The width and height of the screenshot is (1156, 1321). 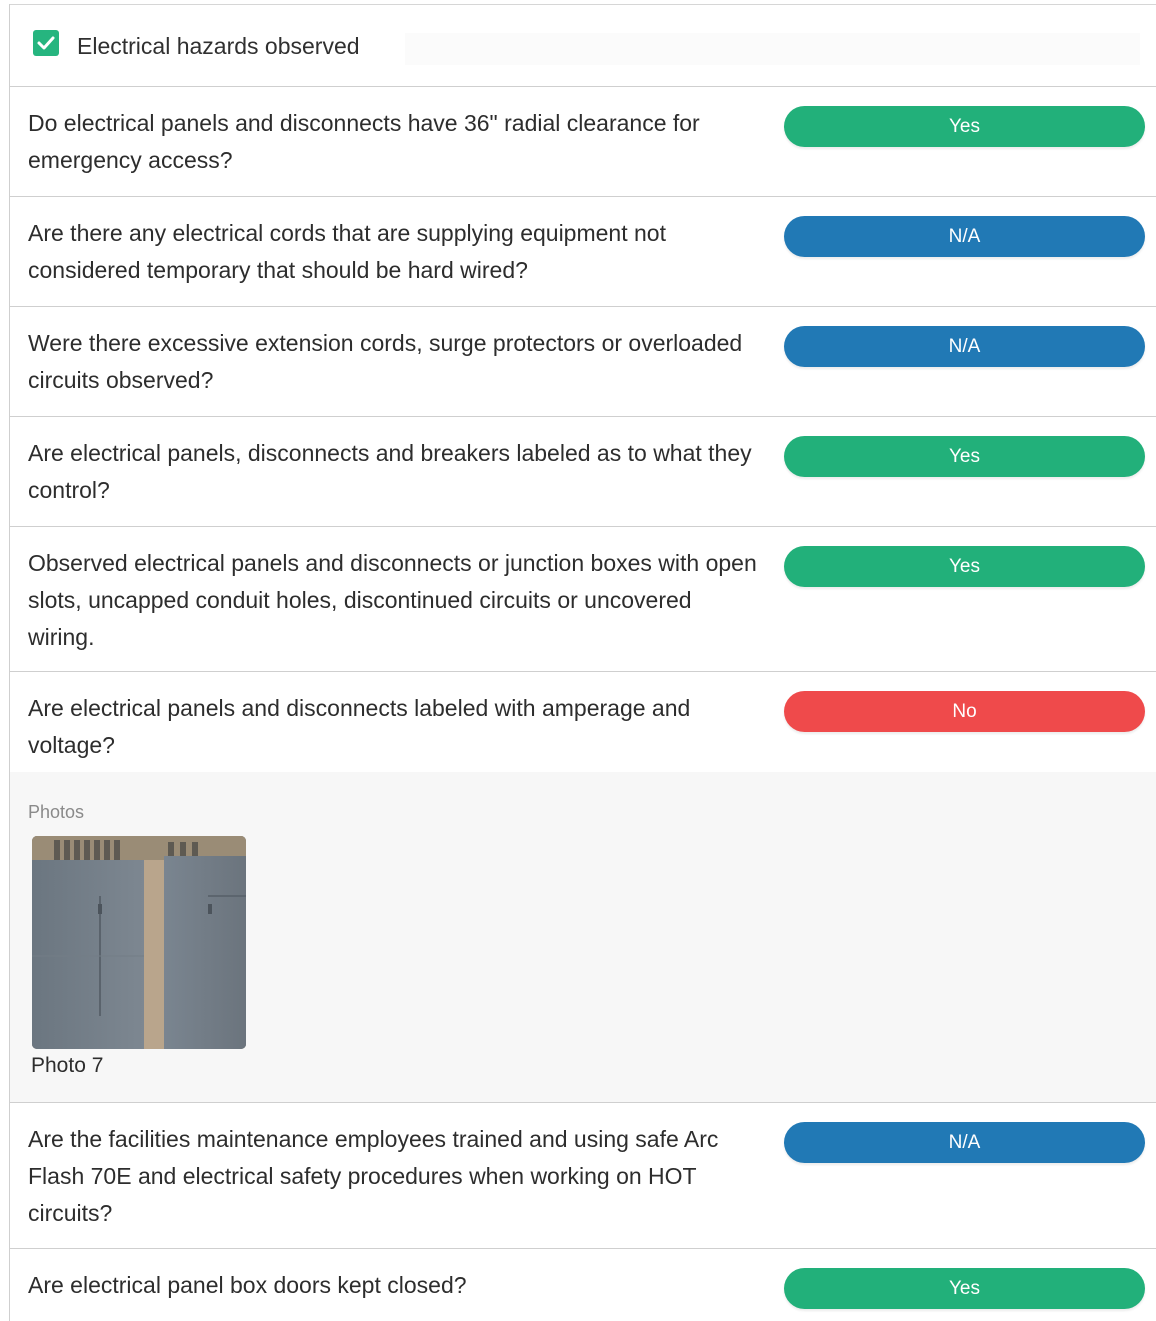 What do you see at coordinates (67, 1065) in the screenshot?
I see `photo-caption: Photo 7` at bounding box center [67, 1065].